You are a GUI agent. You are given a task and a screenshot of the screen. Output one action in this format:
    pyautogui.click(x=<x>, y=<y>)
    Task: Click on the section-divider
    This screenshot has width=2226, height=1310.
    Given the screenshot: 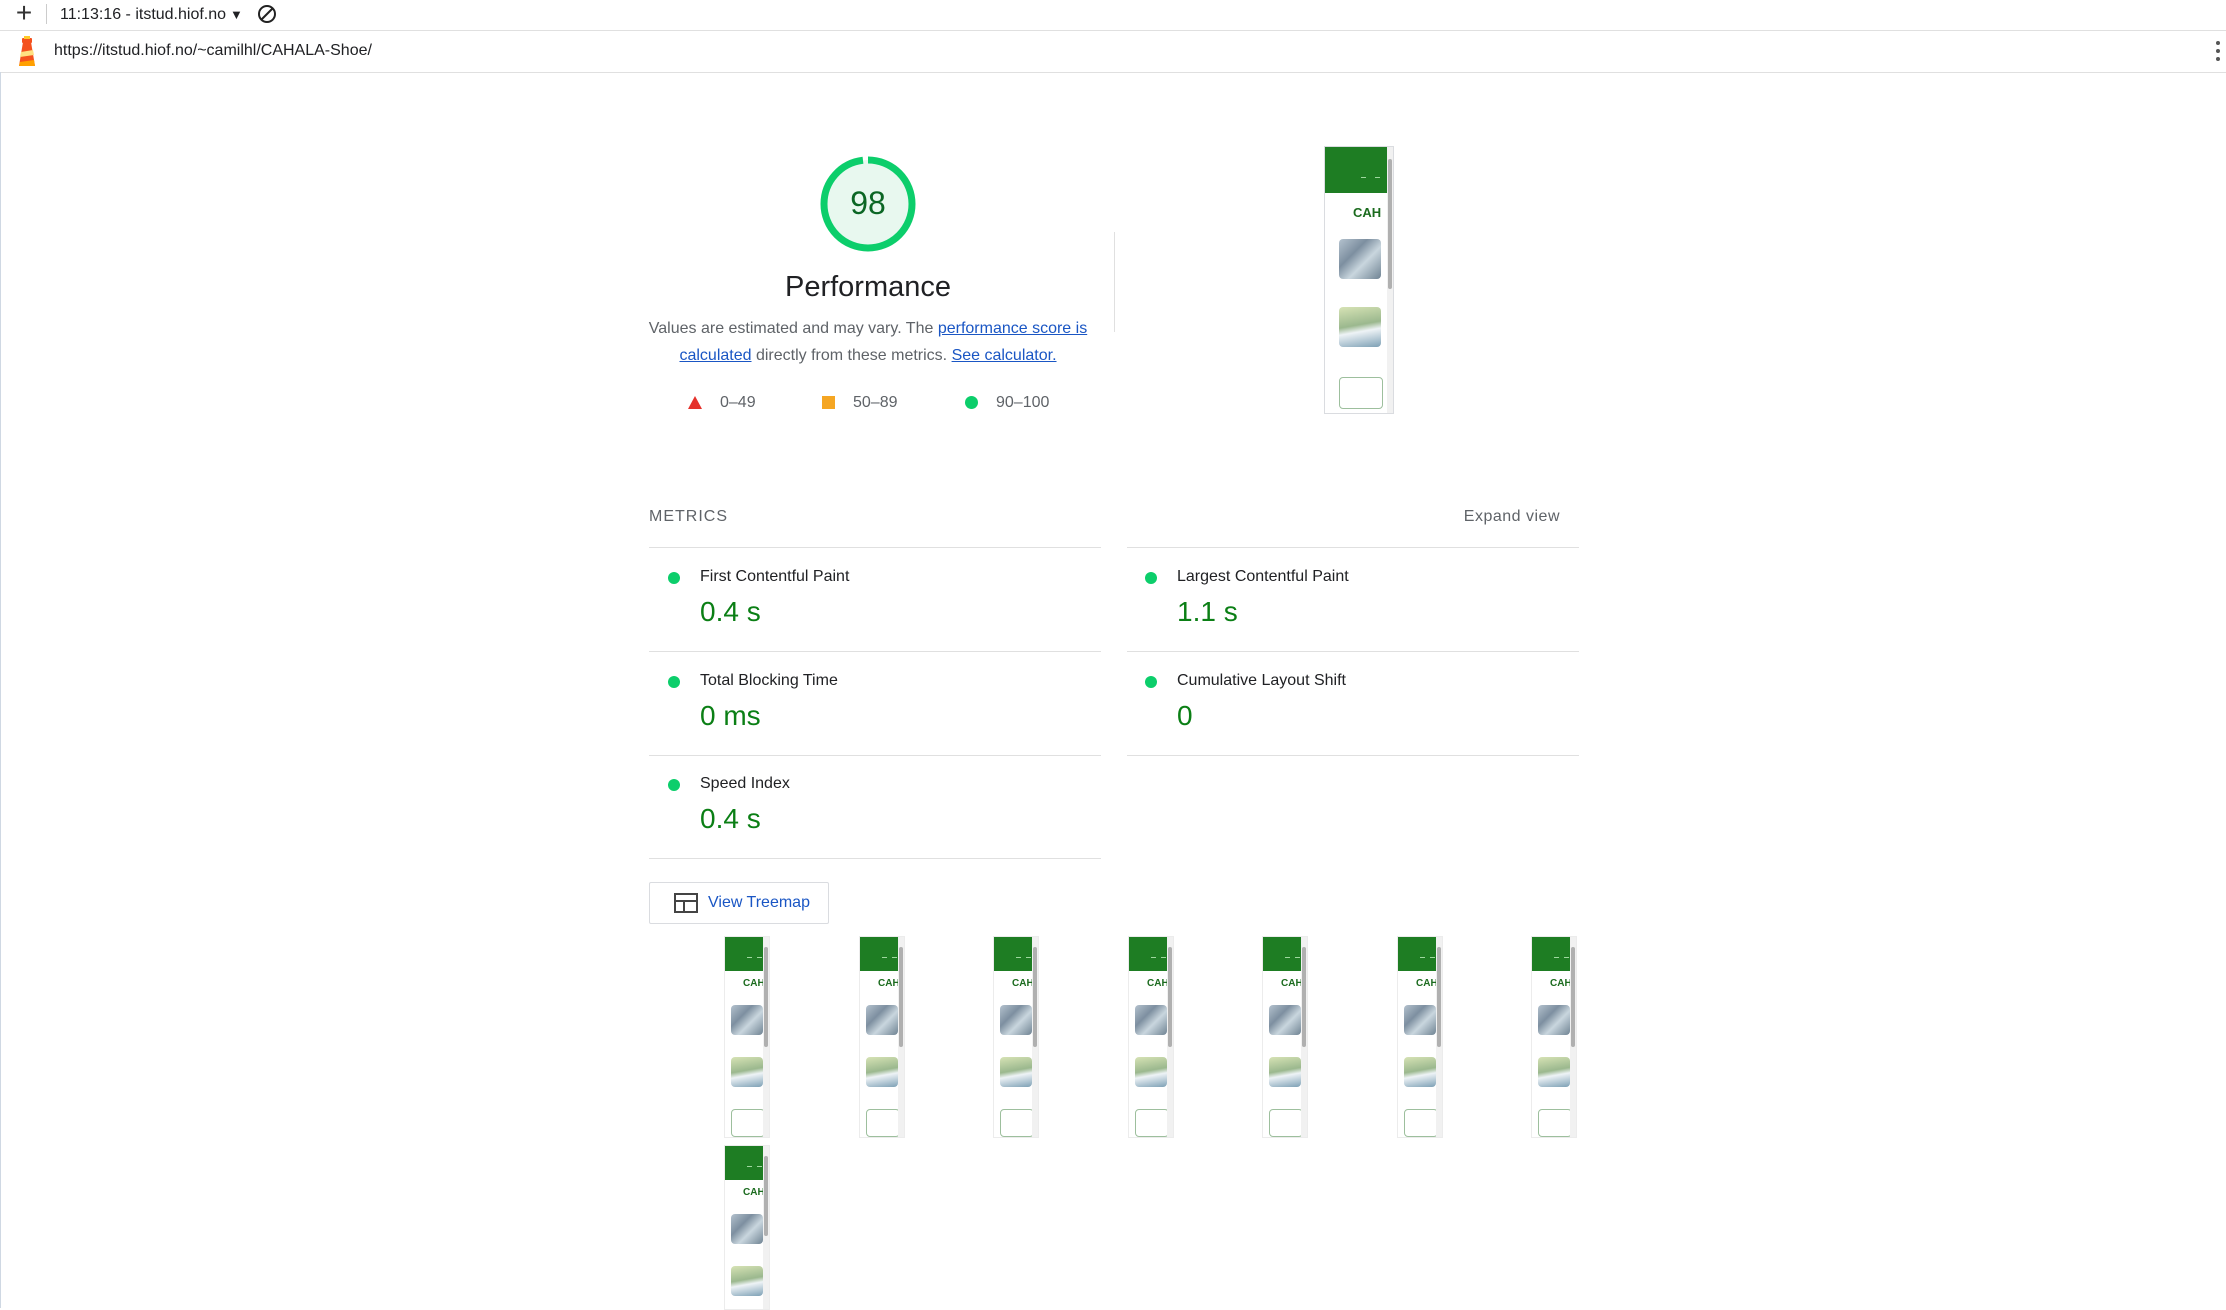 What is the action you would take?
    pyautogui.click(x=1114, y=282)
    